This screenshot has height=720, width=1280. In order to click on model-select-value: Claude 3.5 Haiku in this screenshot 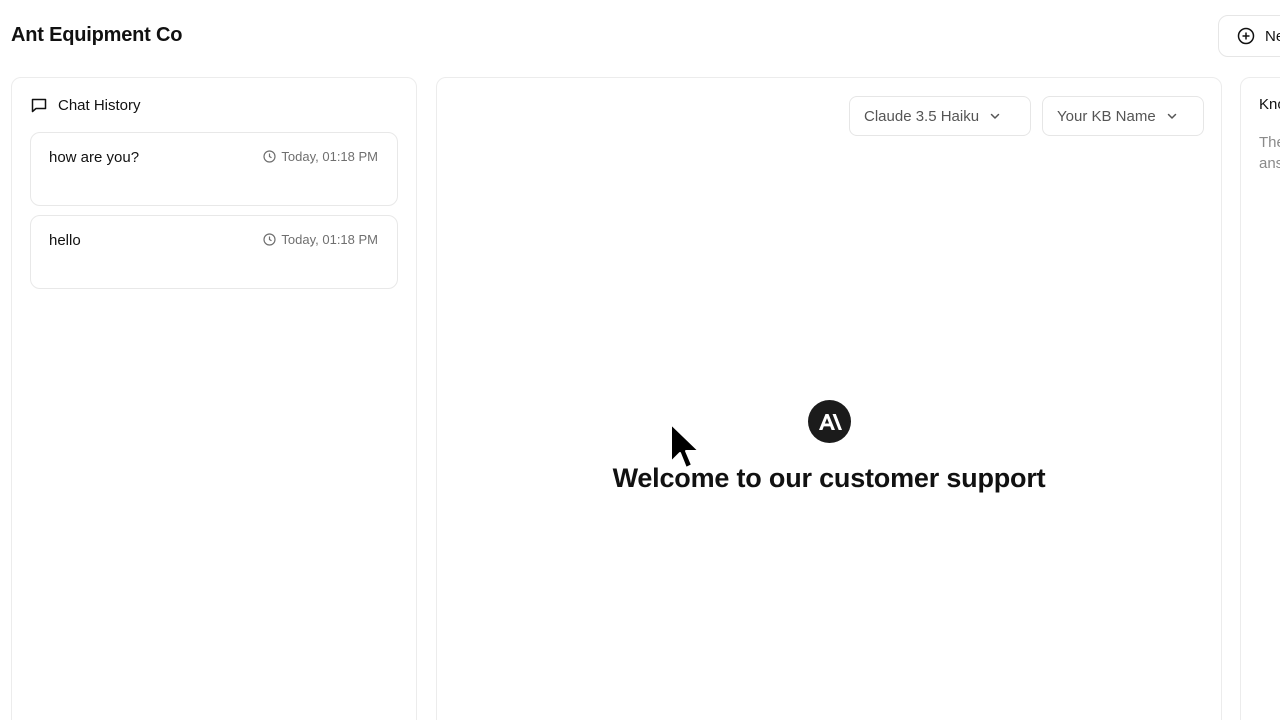, I will do `click(922, 116)`.